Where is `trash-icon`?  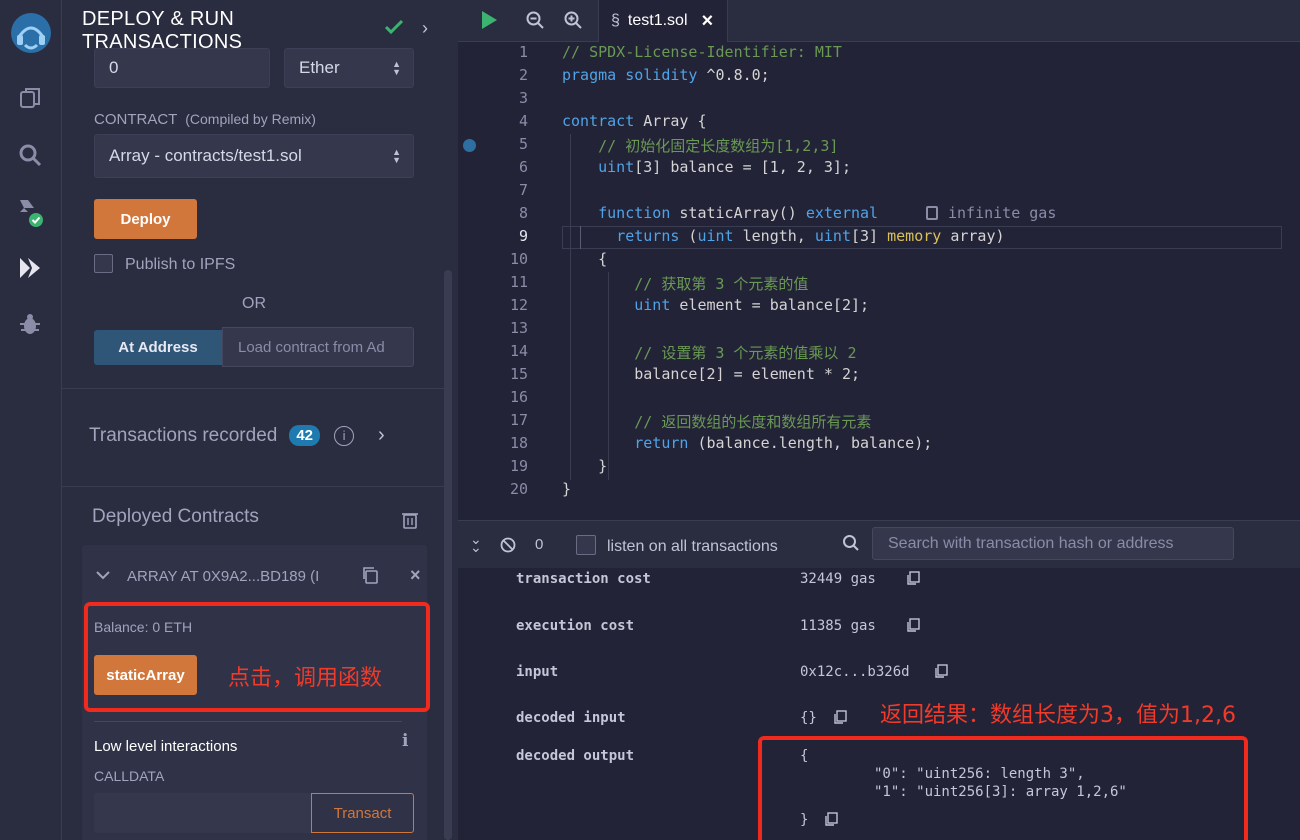
trash-icon is located at coordinates (410, 522).